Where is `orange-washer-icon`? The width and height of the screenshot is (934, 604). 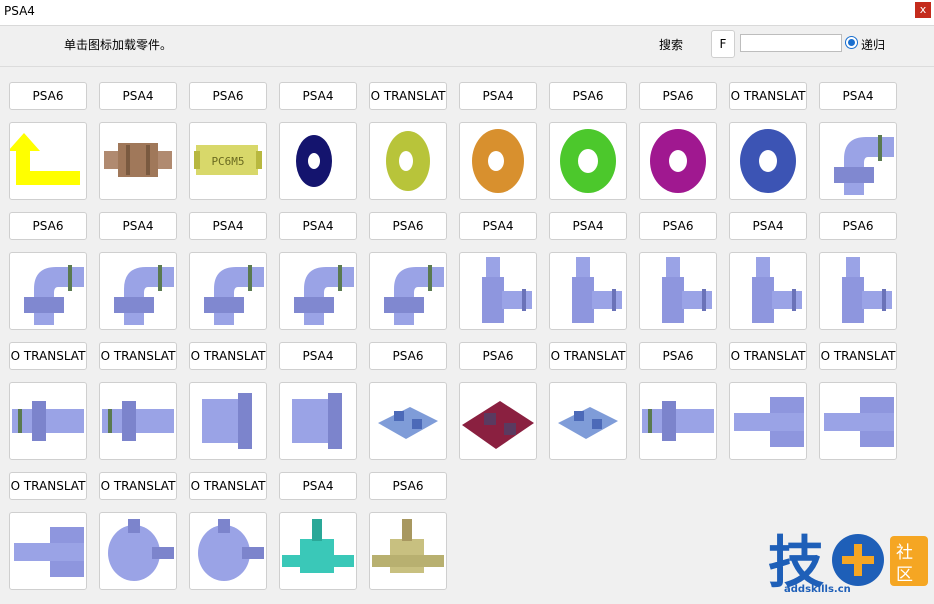 orange-washer-icon is located at coordinates (498, 161).